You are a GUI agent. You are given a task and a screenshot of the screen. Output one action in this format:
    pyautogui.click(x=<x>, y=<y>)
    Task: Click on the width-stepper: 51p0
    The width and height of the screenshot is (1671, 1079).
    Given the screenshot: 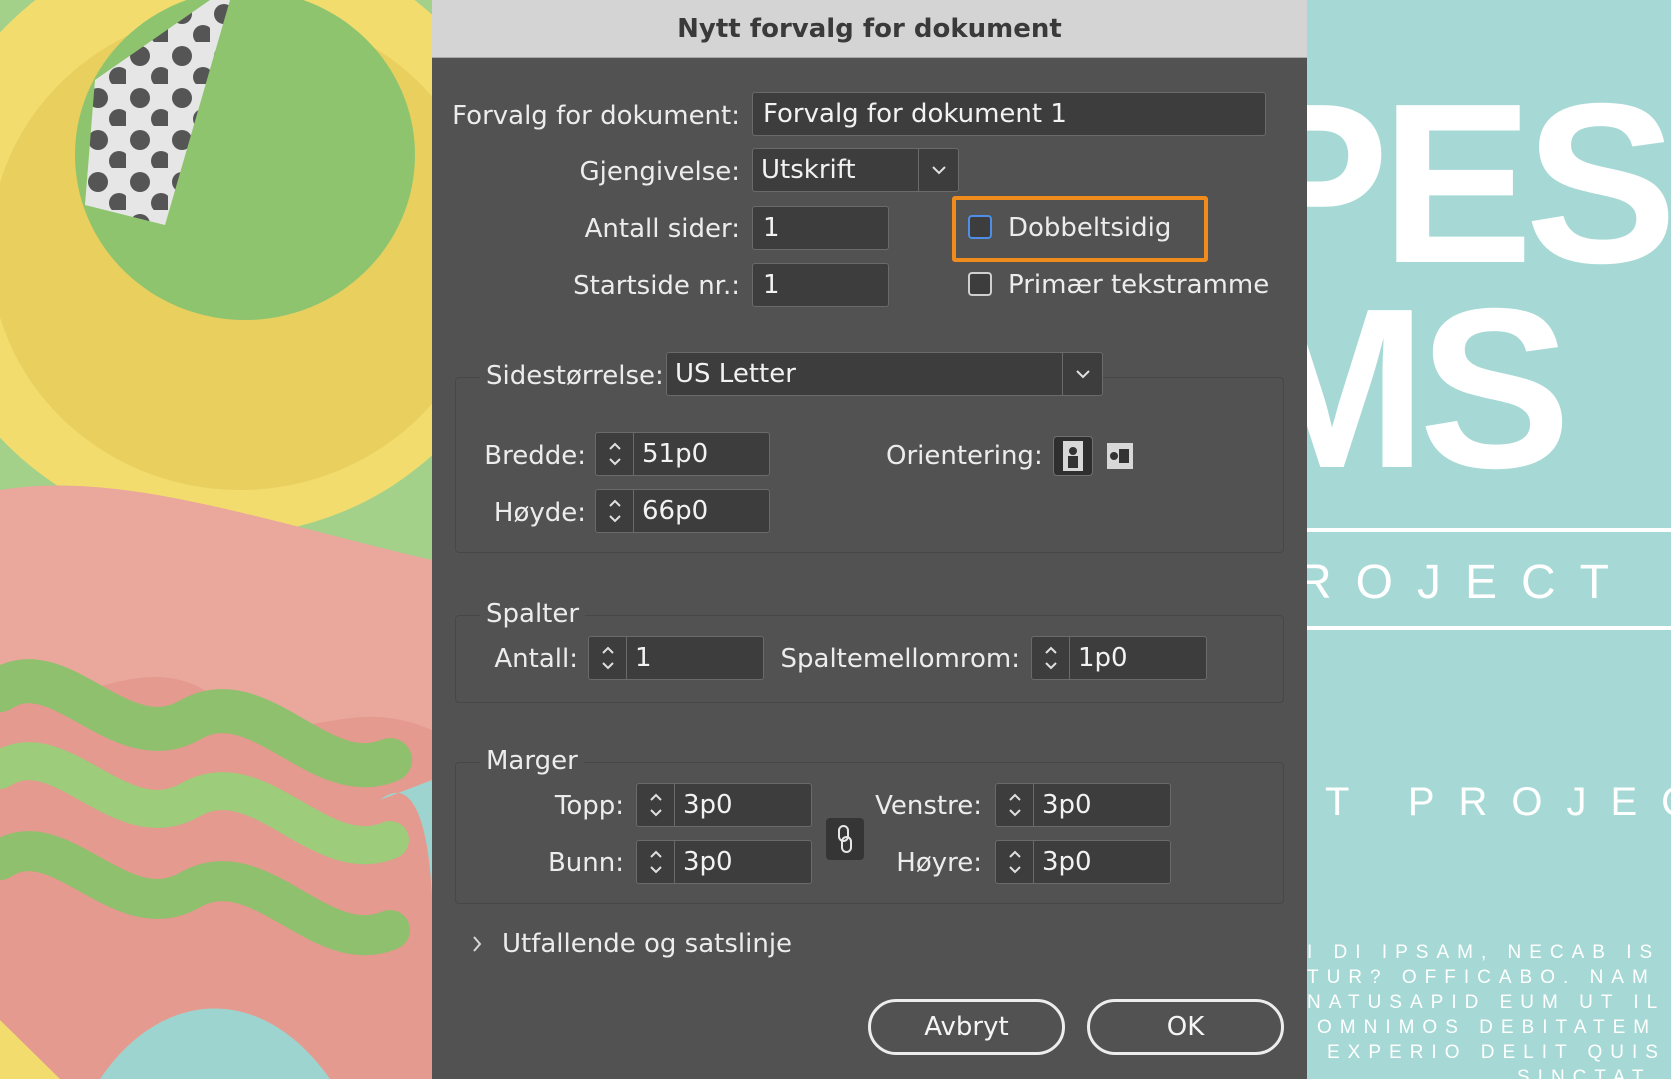 What is the action you would take?
    pyautogui.click(x=682, y=454)
    